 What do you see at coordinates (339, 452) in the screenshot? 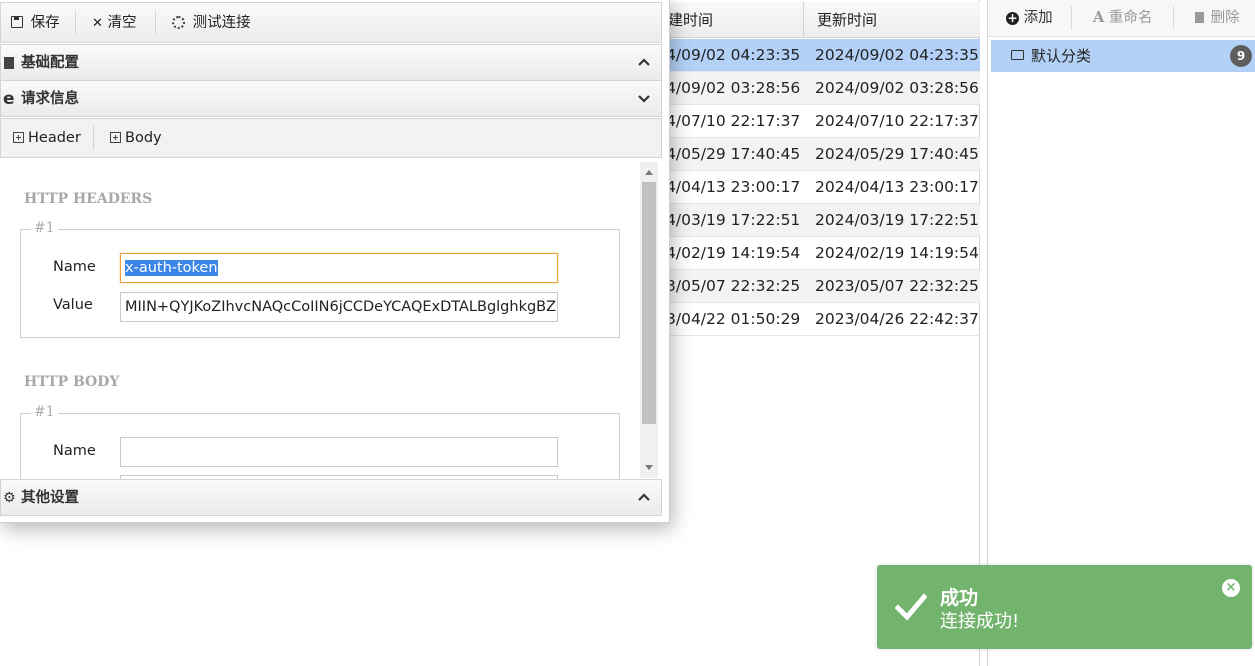
I see `body-name-input` at bounding box center [339, 452].